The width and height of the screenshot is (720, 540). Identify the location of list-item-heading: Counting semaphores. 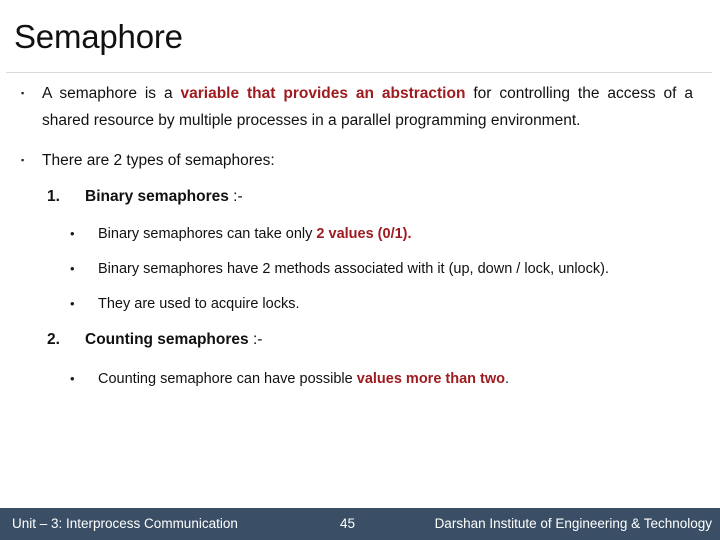
(167, 339).